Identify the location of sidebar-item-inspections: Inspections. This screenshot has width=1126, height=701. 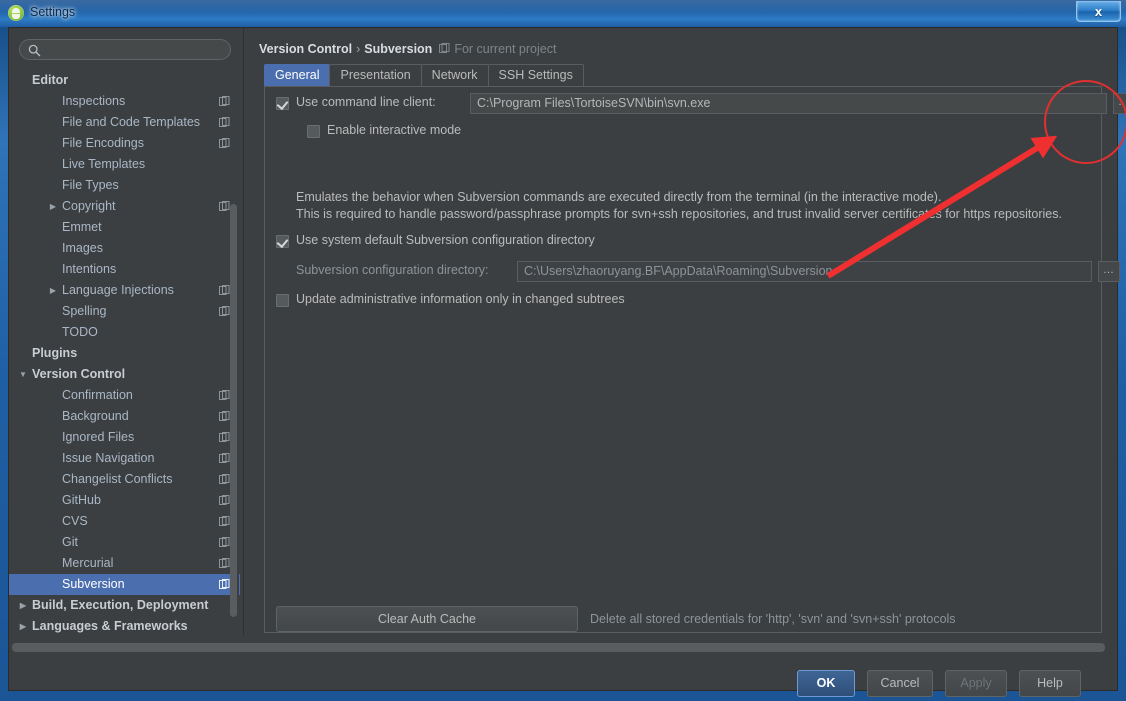
(124, 101).